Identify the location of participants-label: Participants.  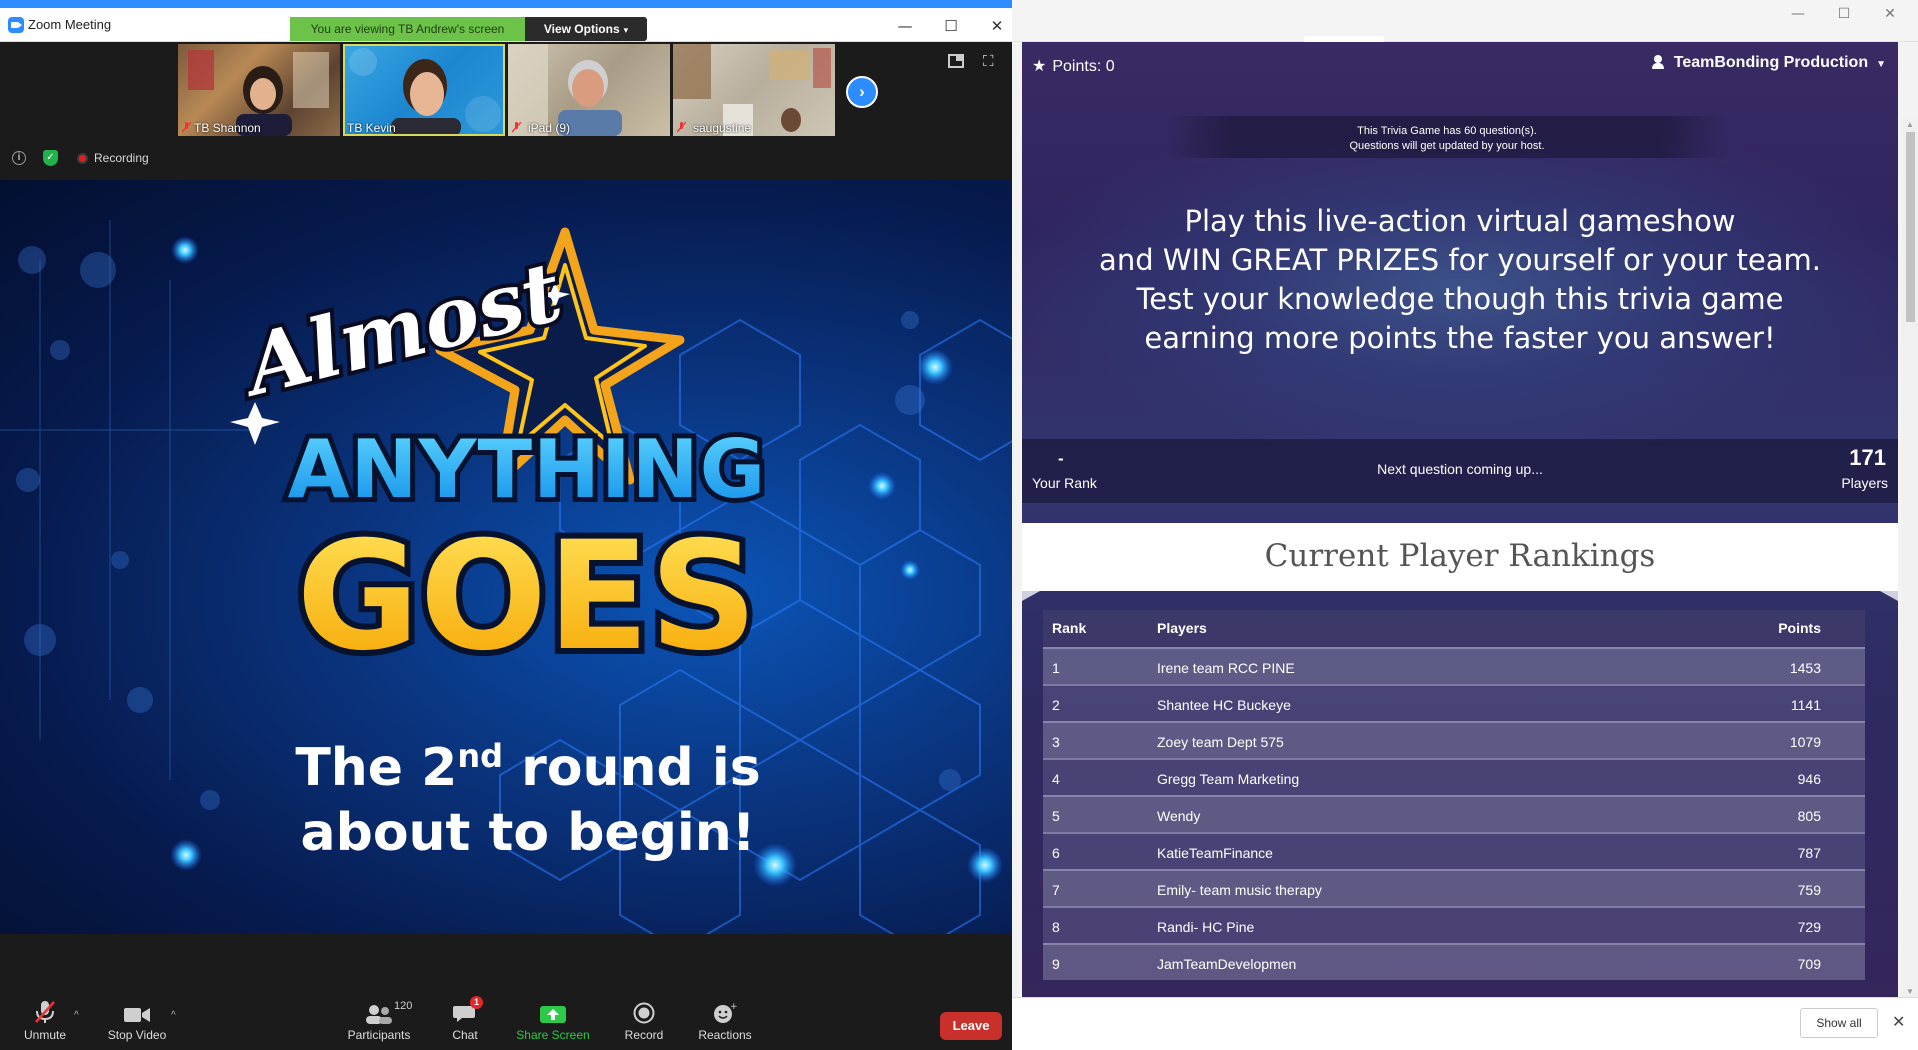
(379, 1035).